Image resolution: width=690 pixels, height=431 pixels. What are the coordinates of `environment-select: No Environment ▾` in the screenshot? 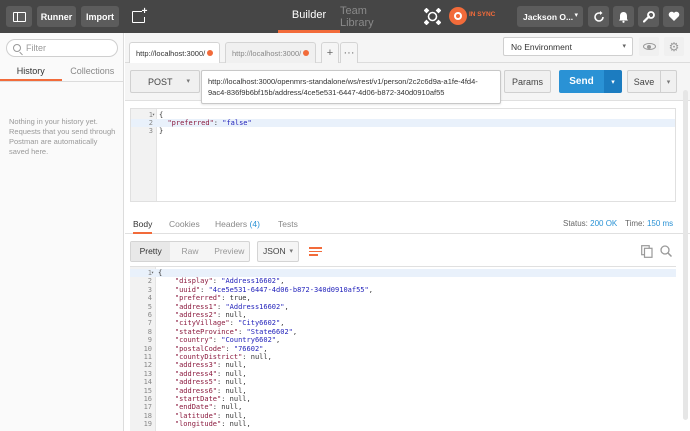 It's located at (568, 46).